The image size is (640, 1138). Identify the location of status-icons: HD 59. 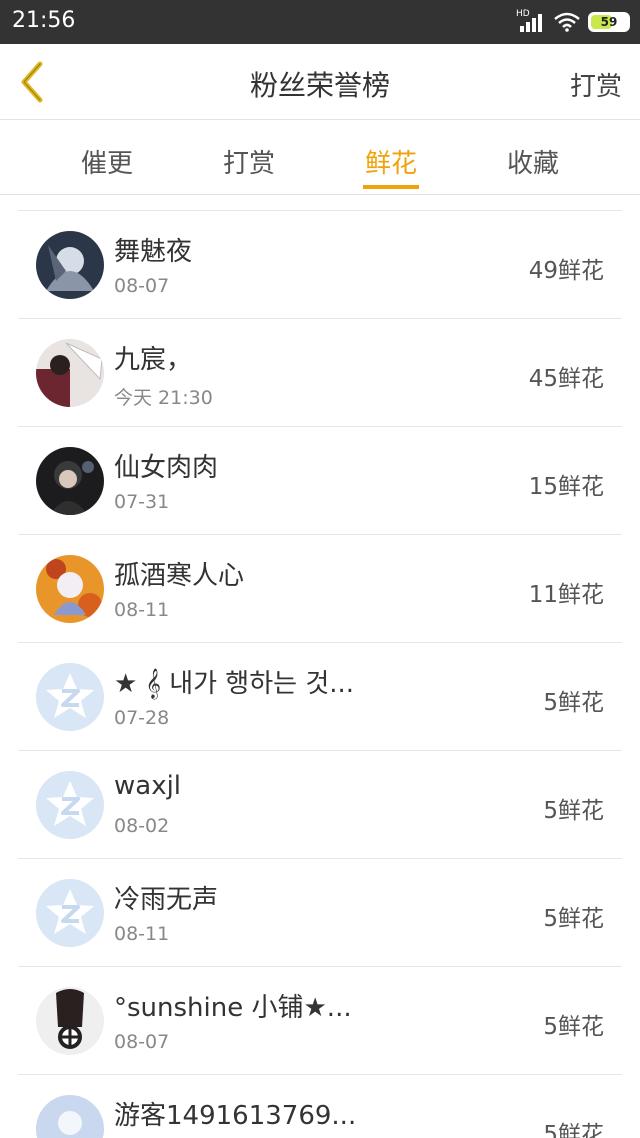
(573, 21).